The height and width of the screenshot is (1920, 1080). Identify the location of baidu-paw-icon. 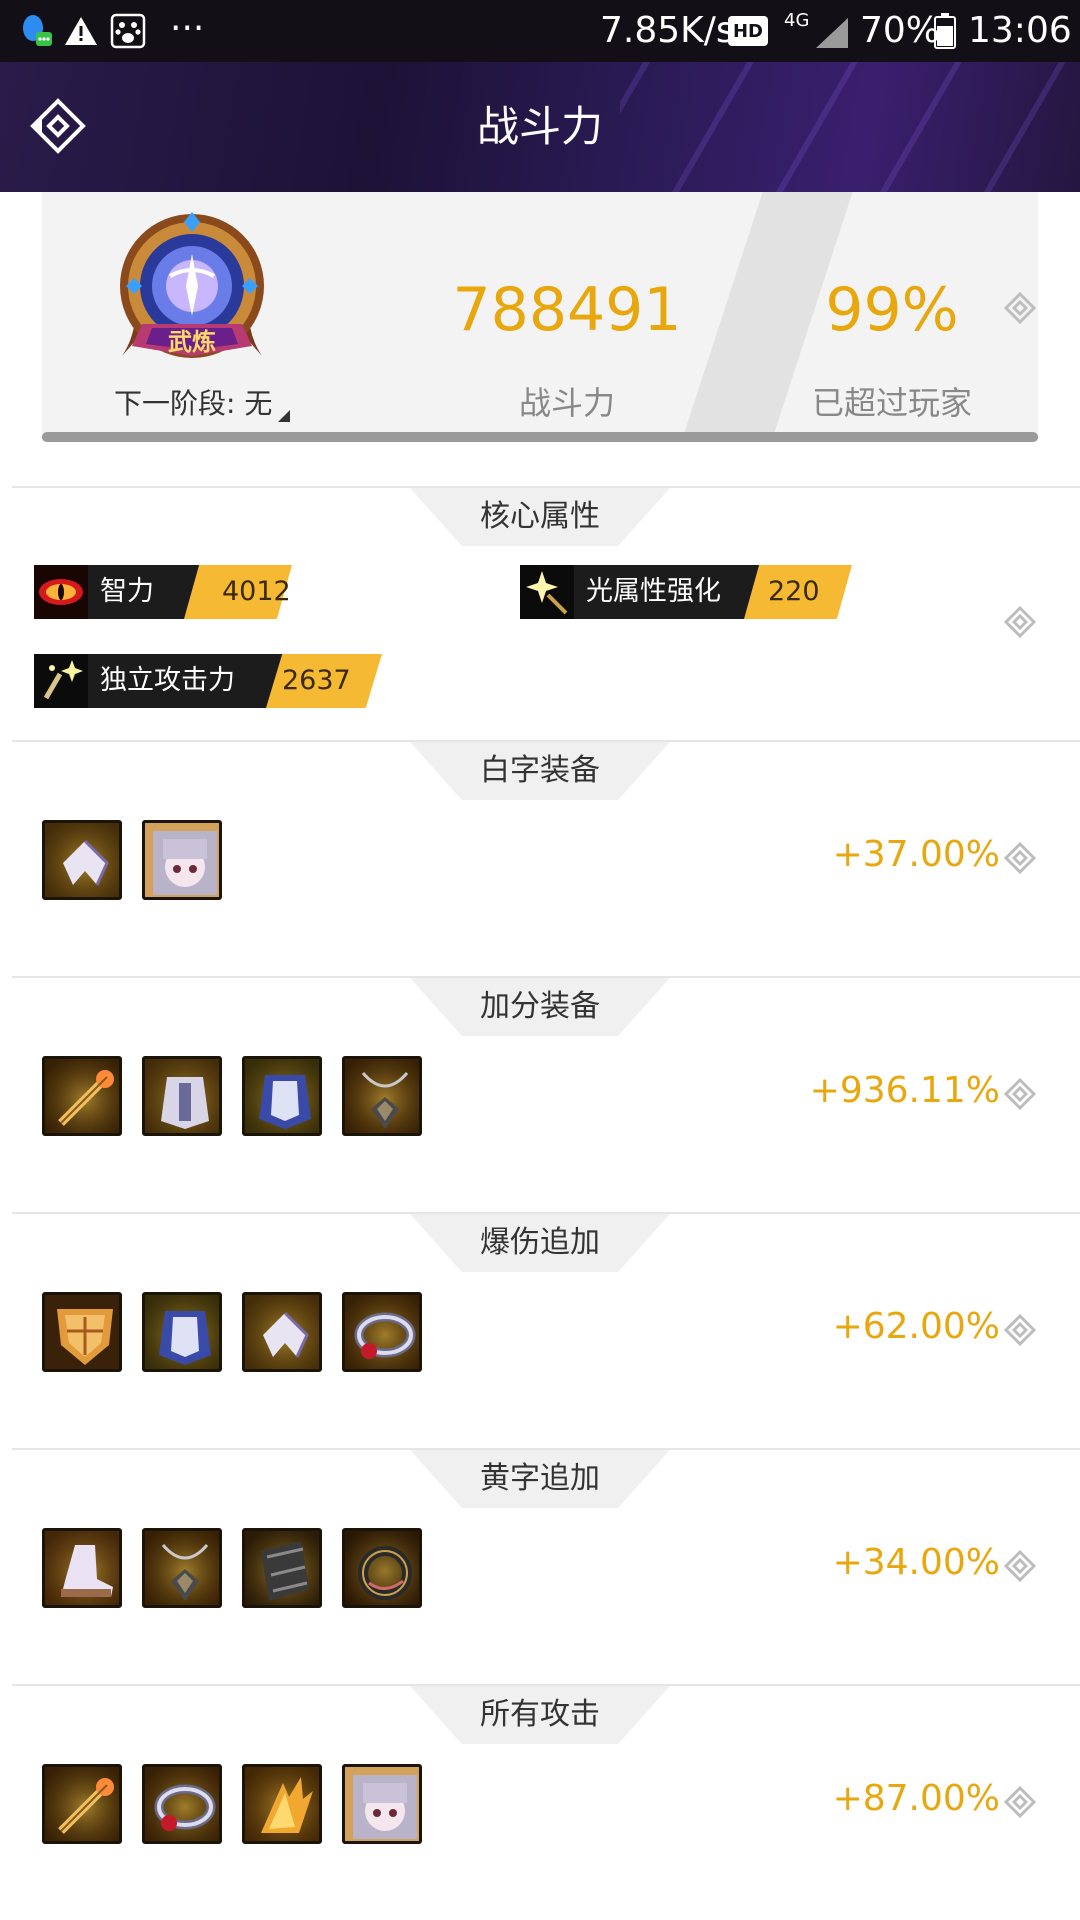
(128, 31).